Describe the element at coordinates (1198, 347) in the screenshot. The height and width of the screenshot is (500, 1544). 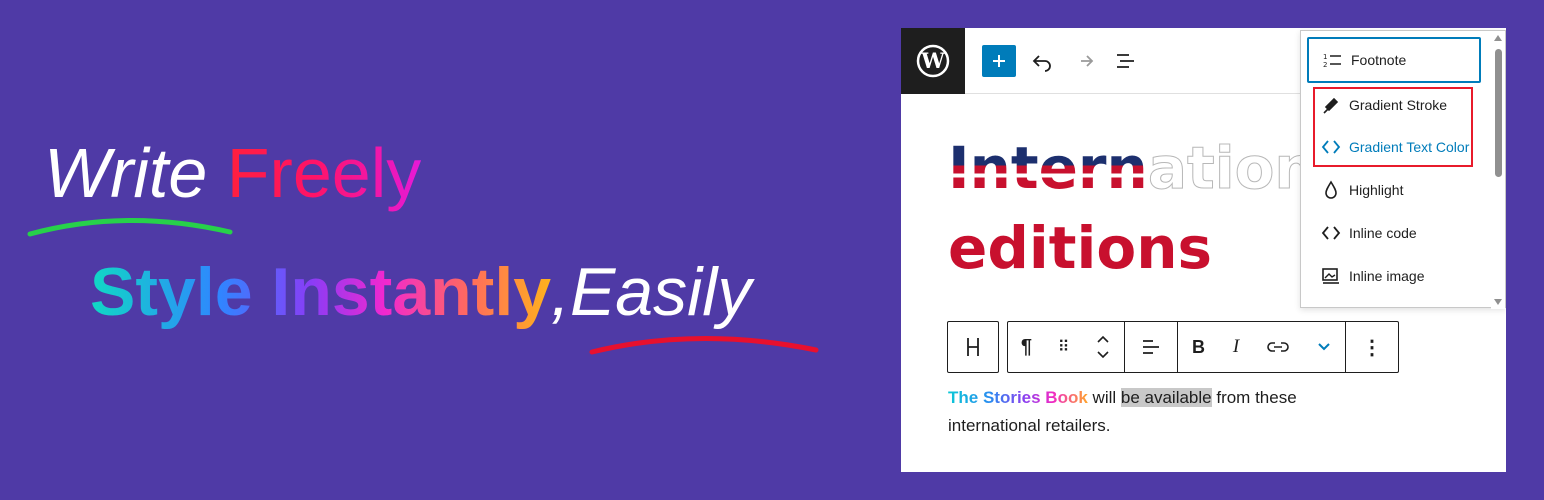
I see `bold-button: B` at that location.